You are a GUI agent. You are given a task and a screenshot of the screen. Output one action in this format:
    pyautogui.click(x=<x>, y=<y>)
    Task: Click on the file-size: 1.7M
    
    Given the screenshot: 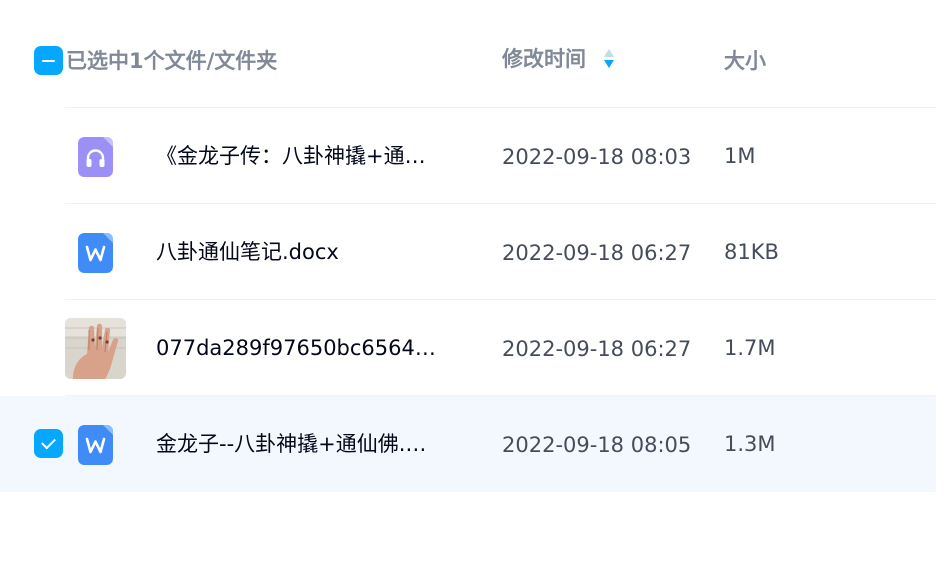 What is the action you would take?
    pyautogui.click(x=750, y=348)
    